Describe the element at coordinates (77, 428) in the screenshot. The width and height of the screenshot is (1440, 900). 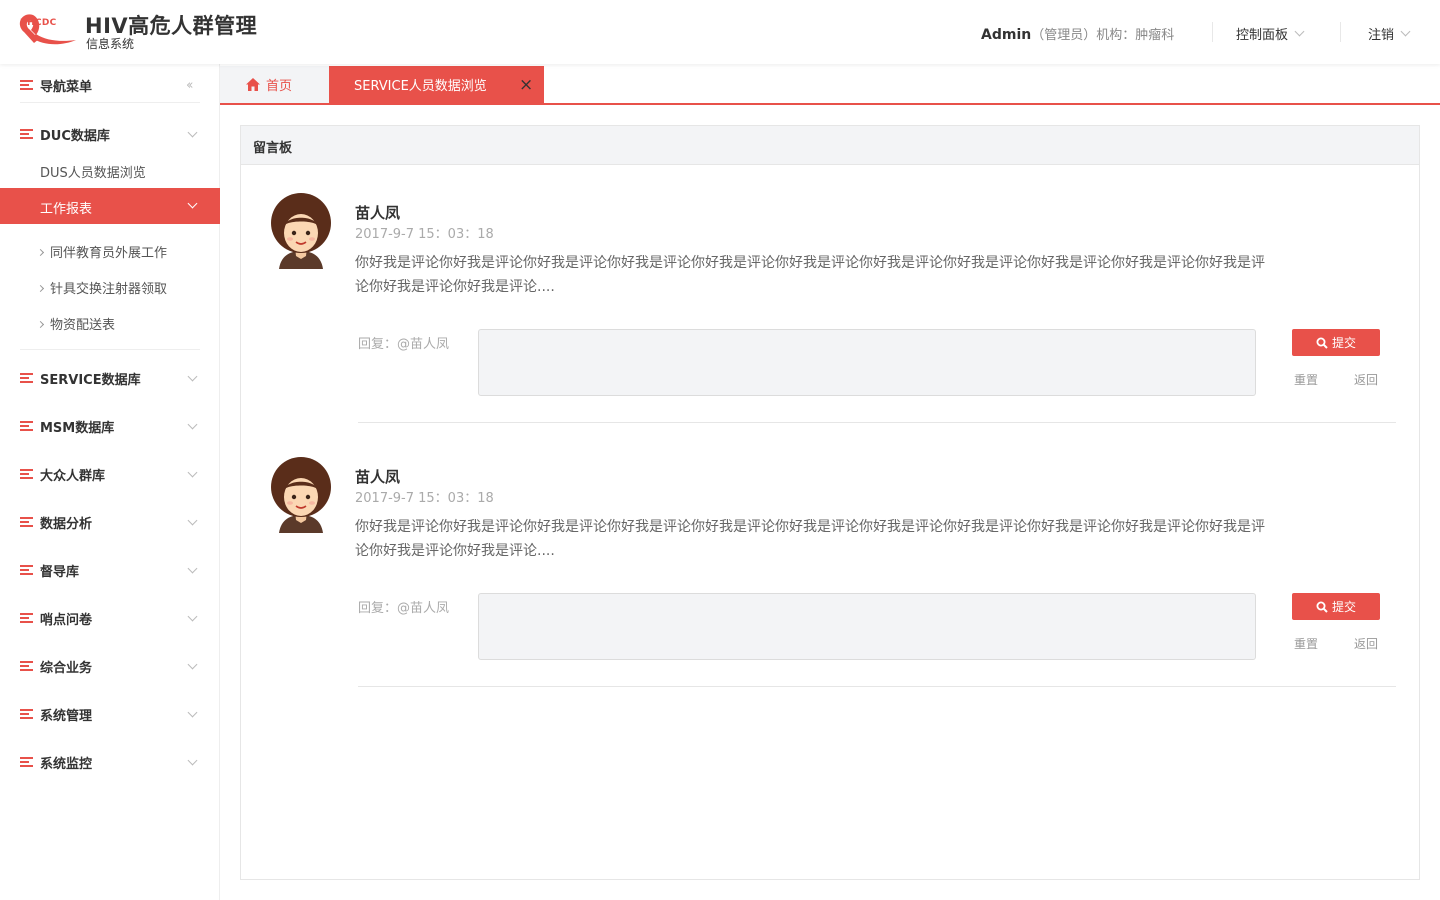
I see `sidebar-item-label: MSM数据库` at that location.